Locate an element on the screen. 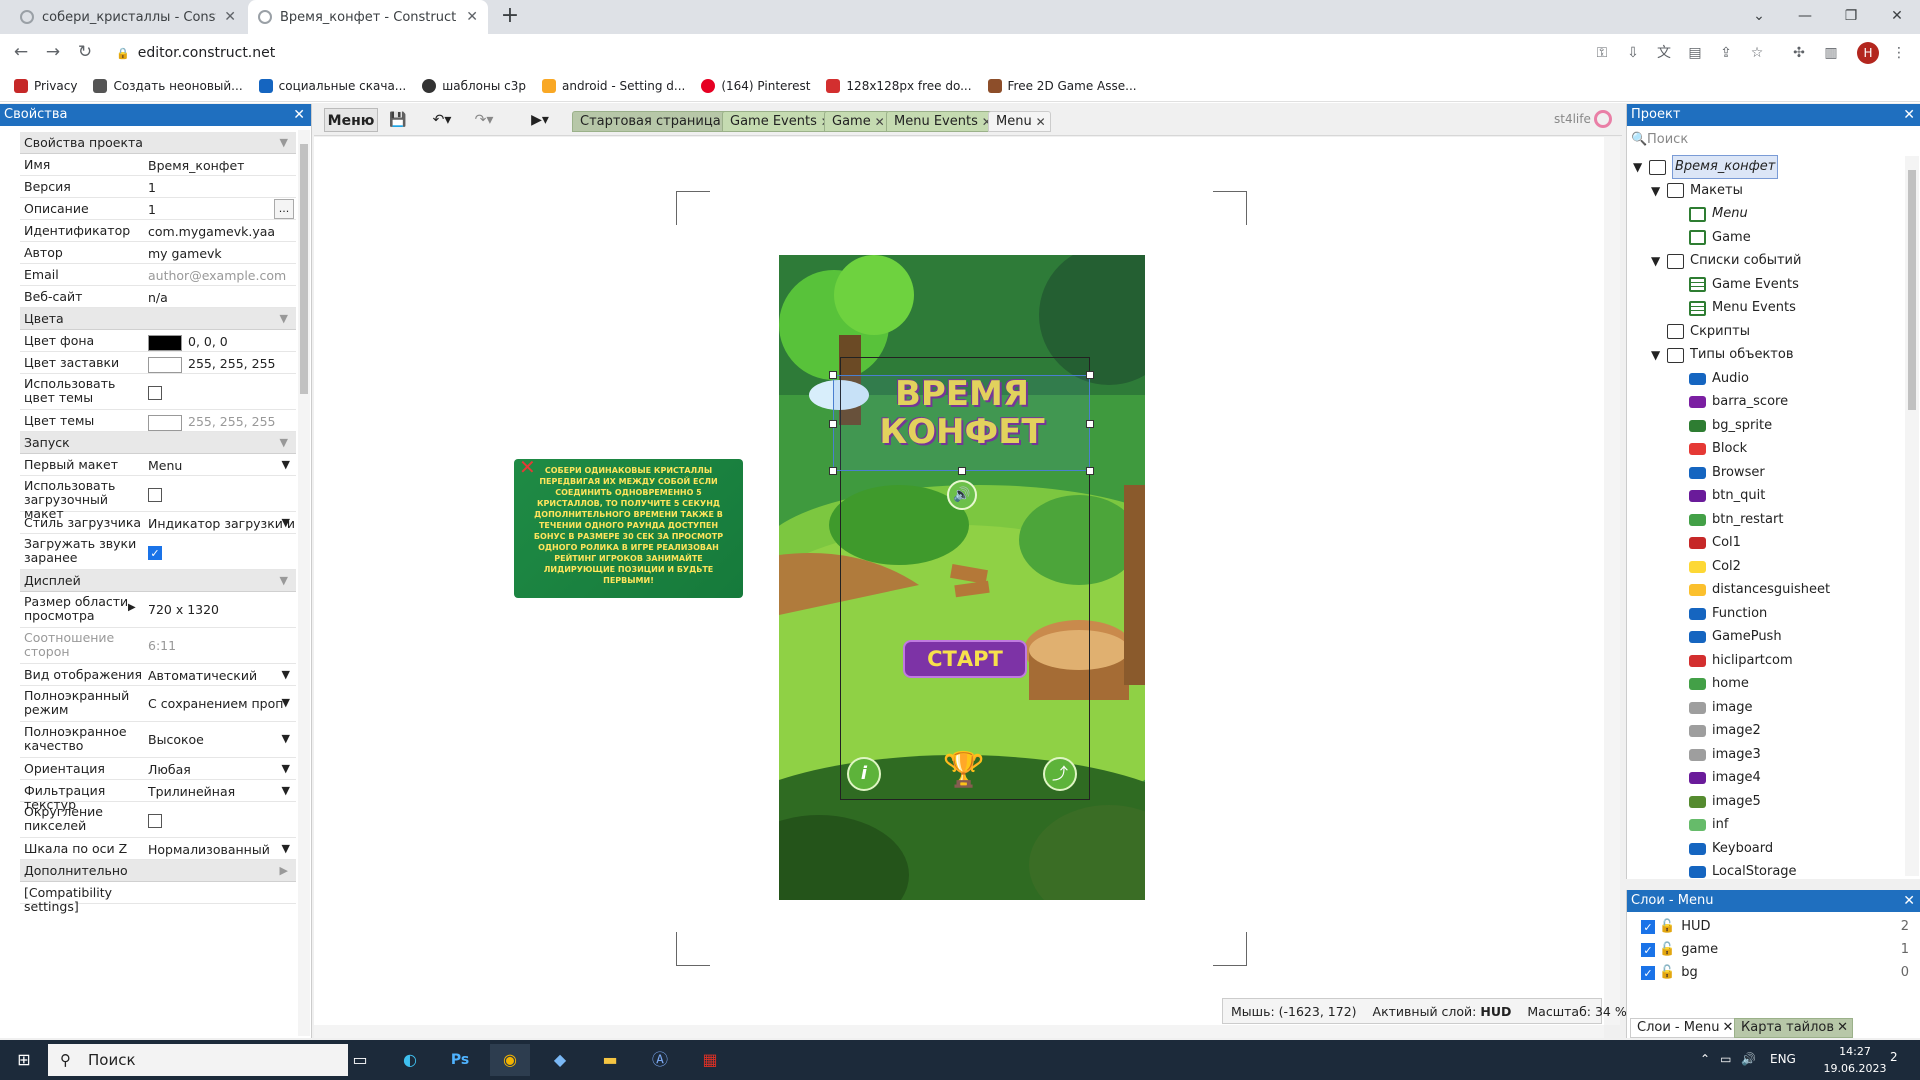 The image size is (1920, 1080). color-swatch is located at coordinates (165, 342).